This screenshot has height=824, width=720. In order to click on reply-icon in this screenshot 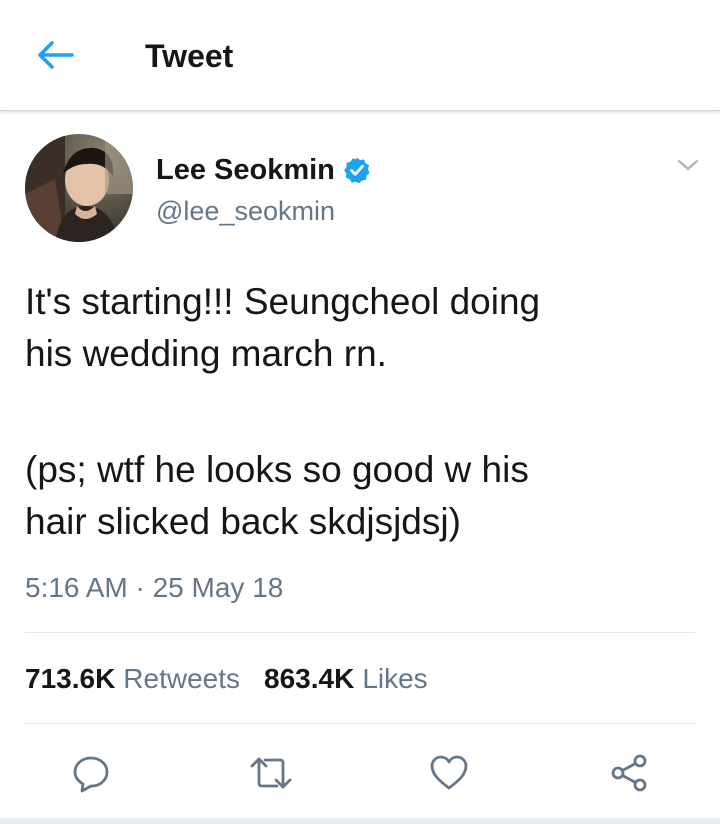, I will do `click(91, 774)`.